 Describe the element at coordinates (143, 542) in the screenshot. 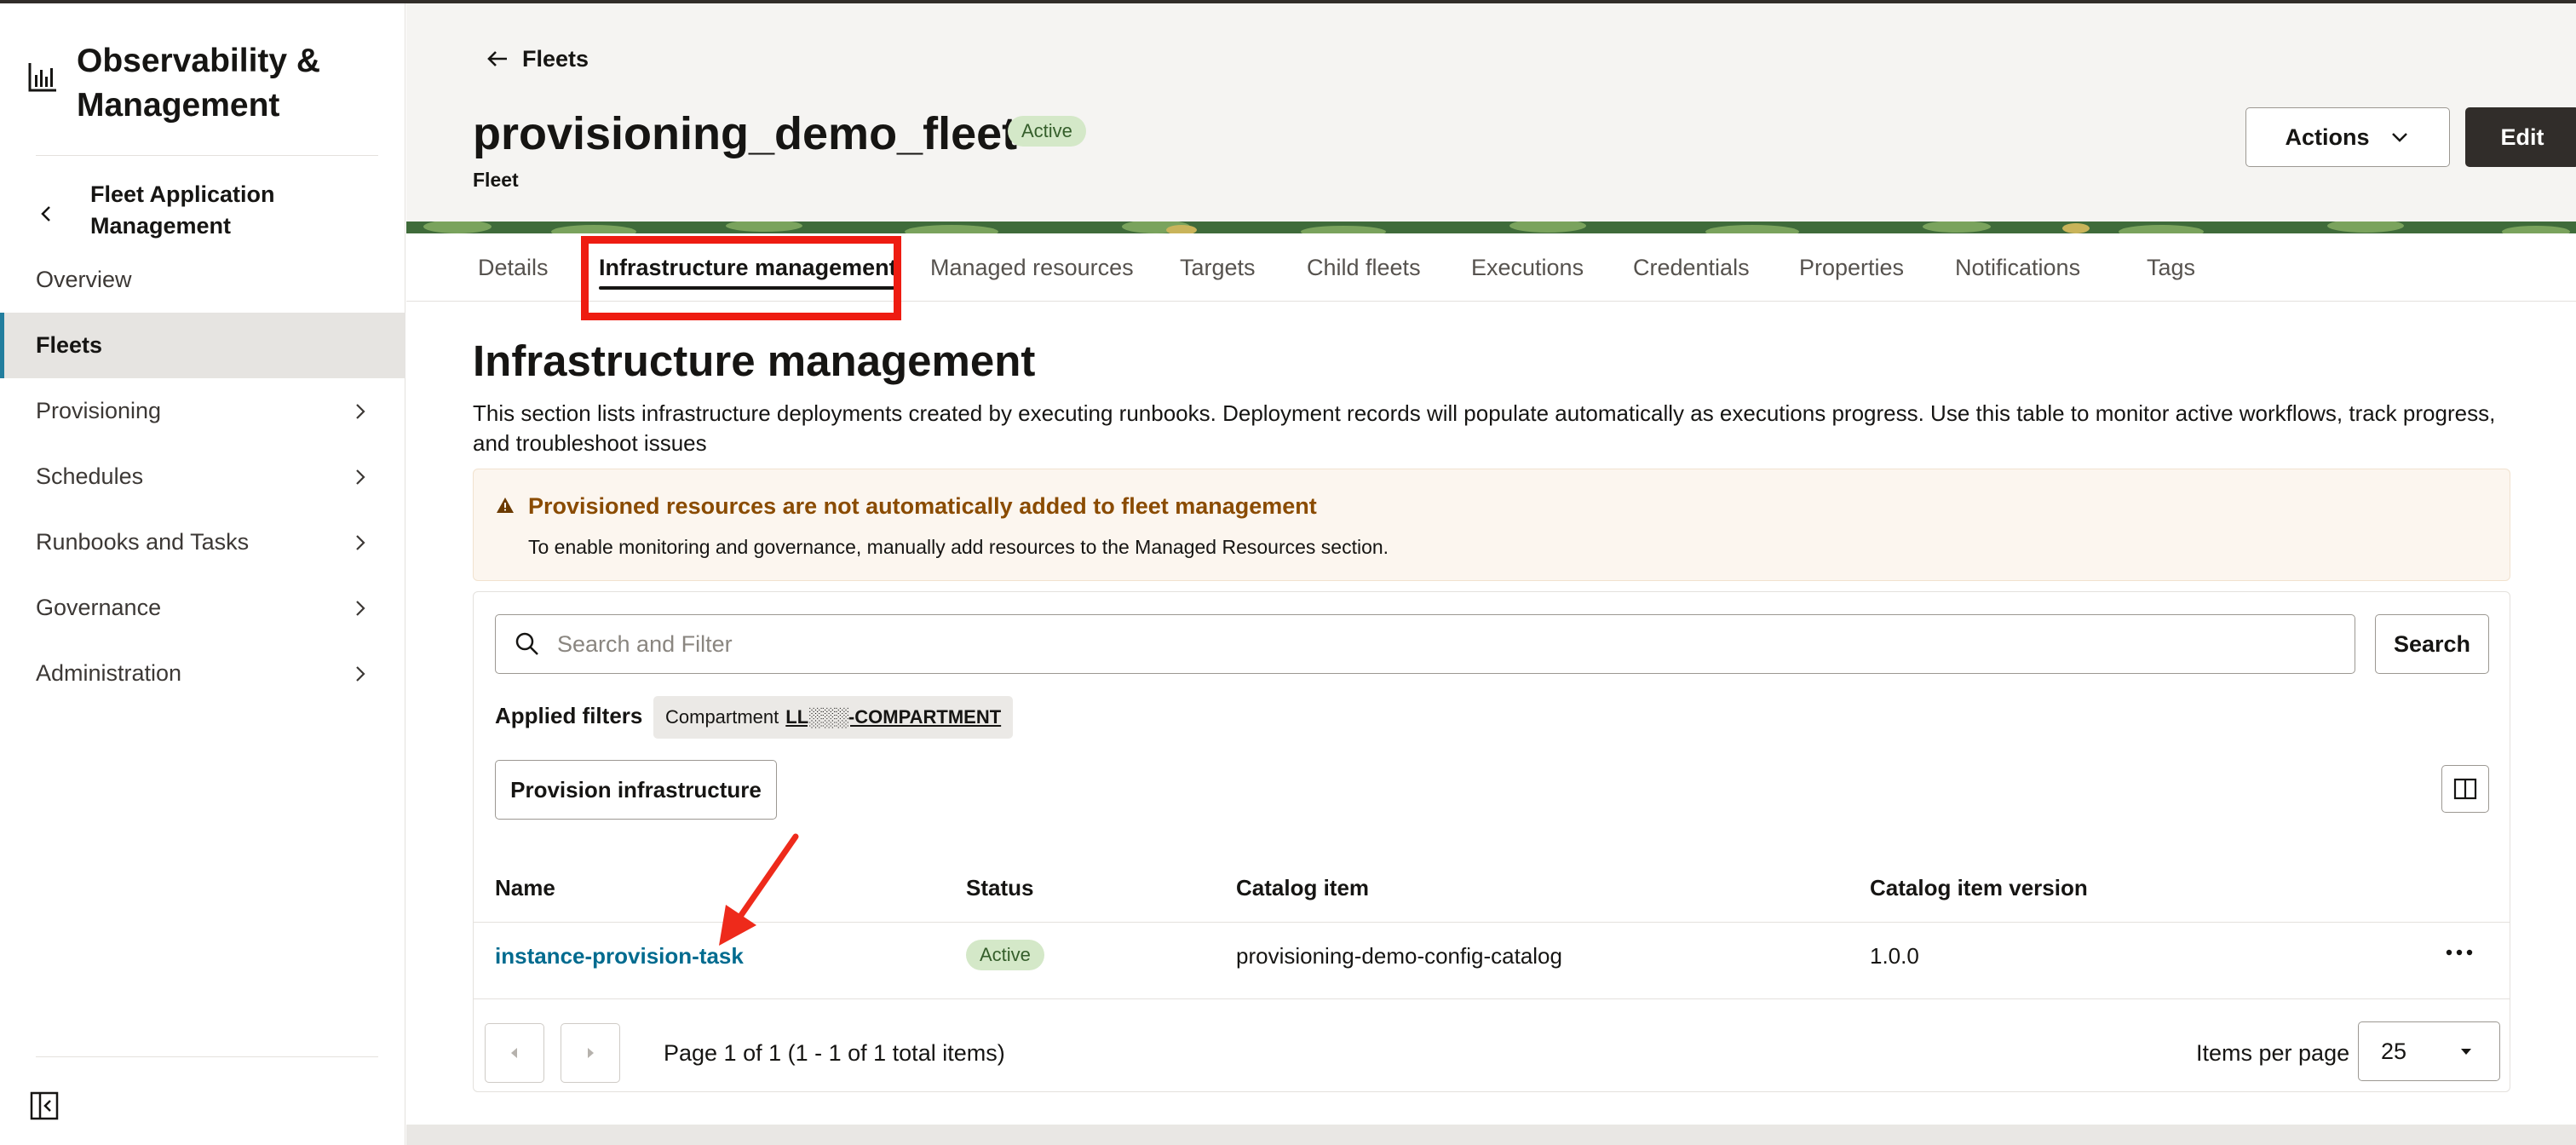

I see `sidebar-item-label: Runbooks and Tasks` at that location.